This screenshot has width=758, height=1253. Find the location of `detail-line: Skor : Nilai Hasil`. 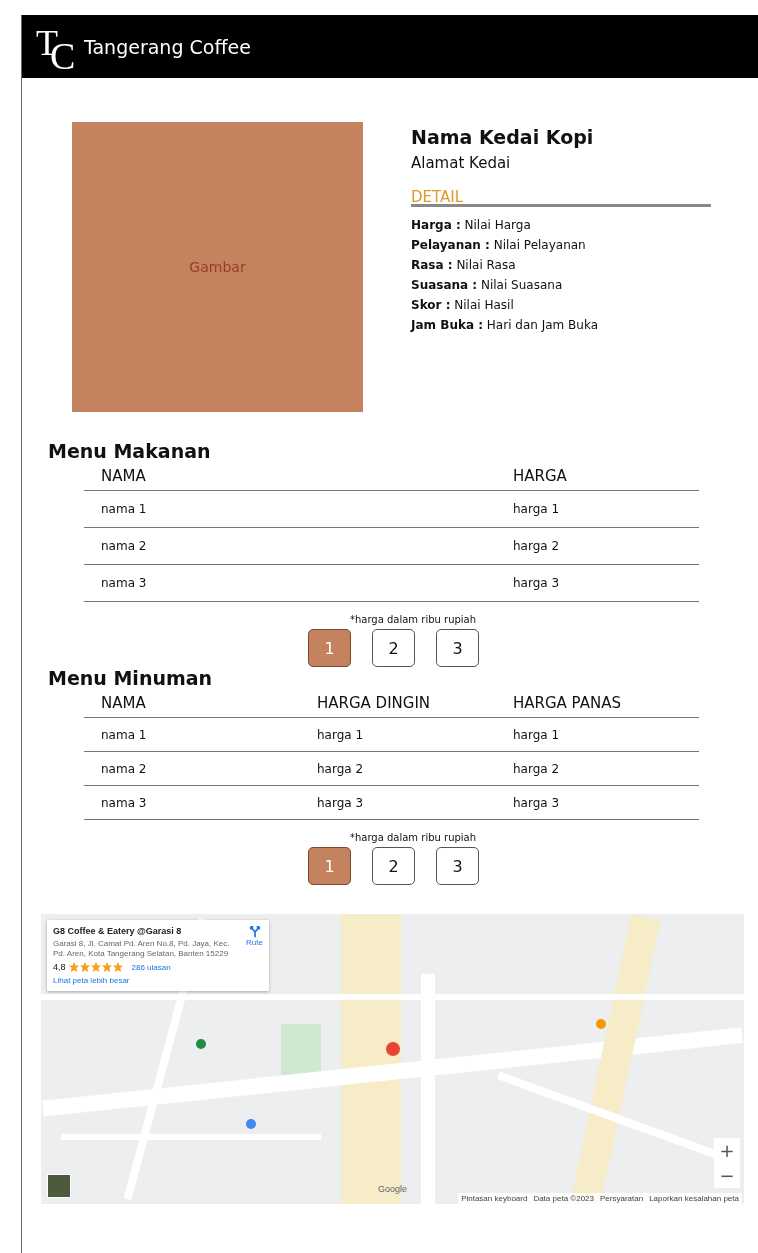

detail-line: Skor : Nilai Hasil is located at coordinates (463, 305).